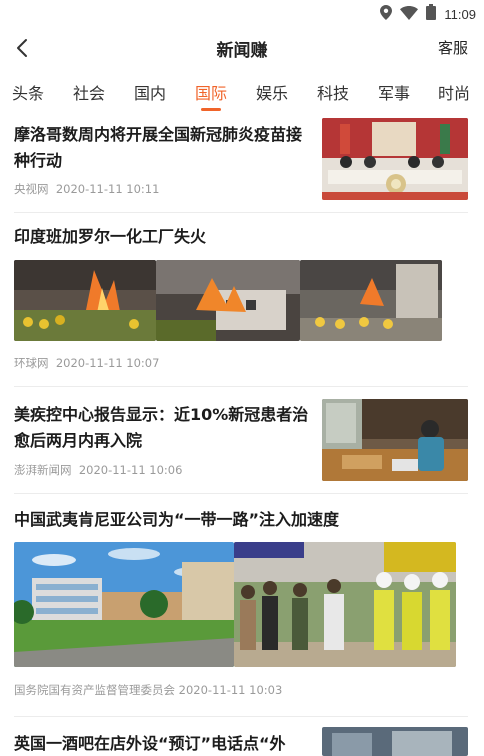 This screenshot has width=484, height=756. Describe the element at coordinates (394, 92) in the screenshot. I see `tab-military: 军事` at that location.